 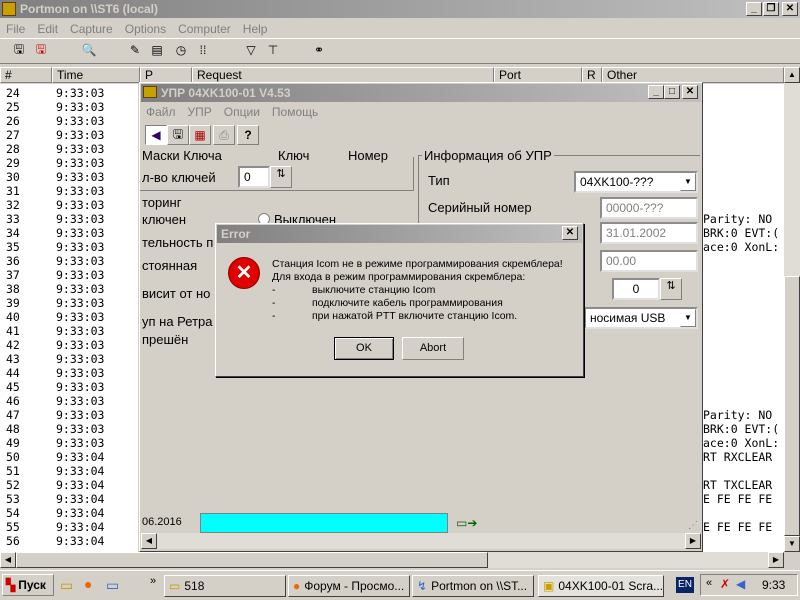 What do you see at coordinates (66, 585) in the screenshot?
I see `quicklaunch-folder-icon: ▭` at bounding box center [66, 585].